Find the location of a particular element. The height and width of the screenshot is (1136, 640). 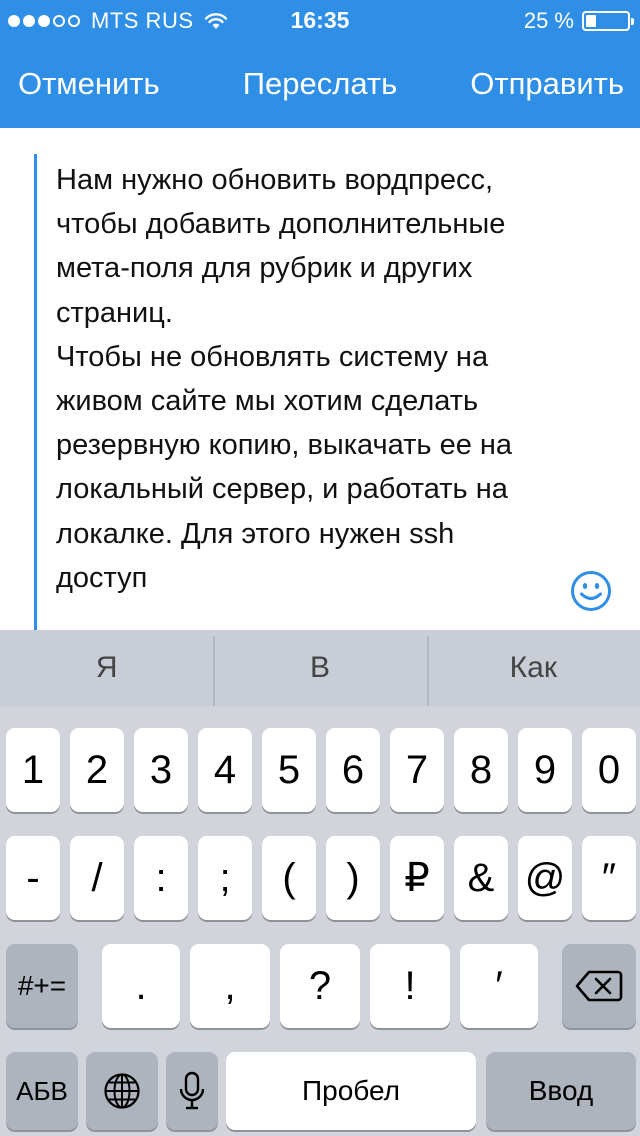

more-symbols-key: #+= is located at coordinates (42, 986).